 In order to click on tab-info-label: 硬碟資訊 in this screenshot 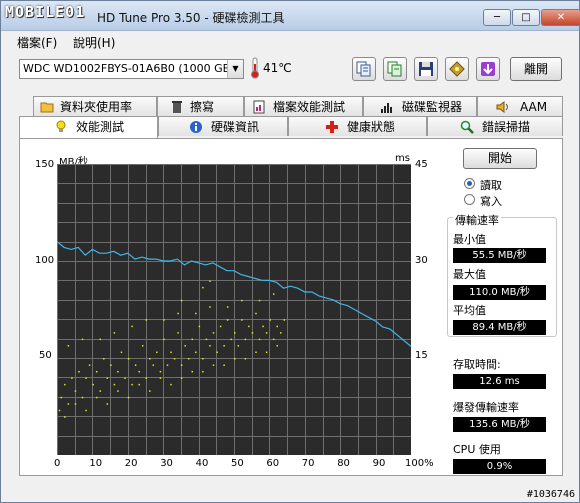, I will do `click(235, 127)`.